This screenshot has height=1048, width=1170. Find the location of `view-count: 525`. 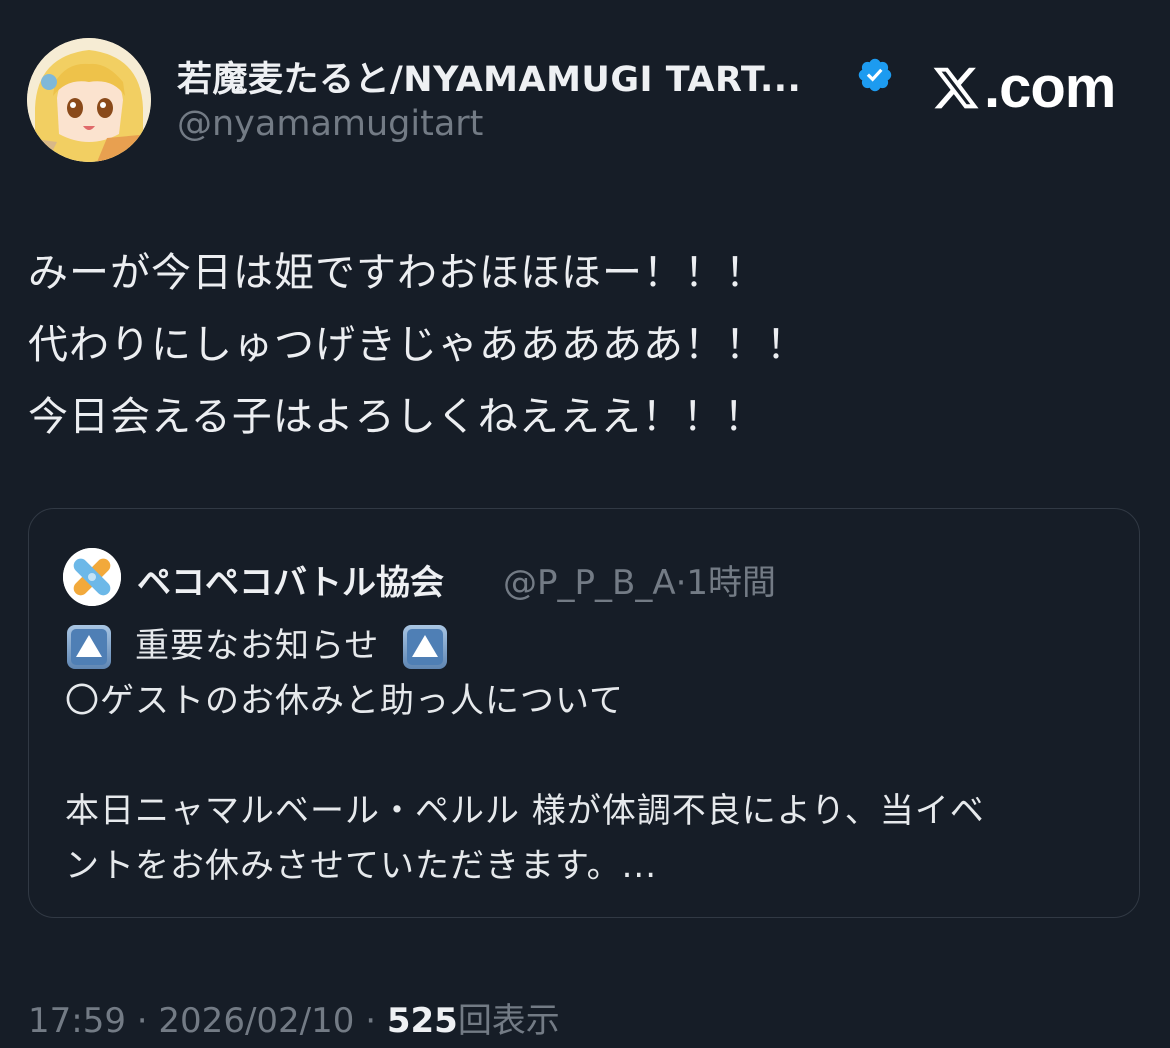

view-count: 525 is located at coordinates (422, 1021).